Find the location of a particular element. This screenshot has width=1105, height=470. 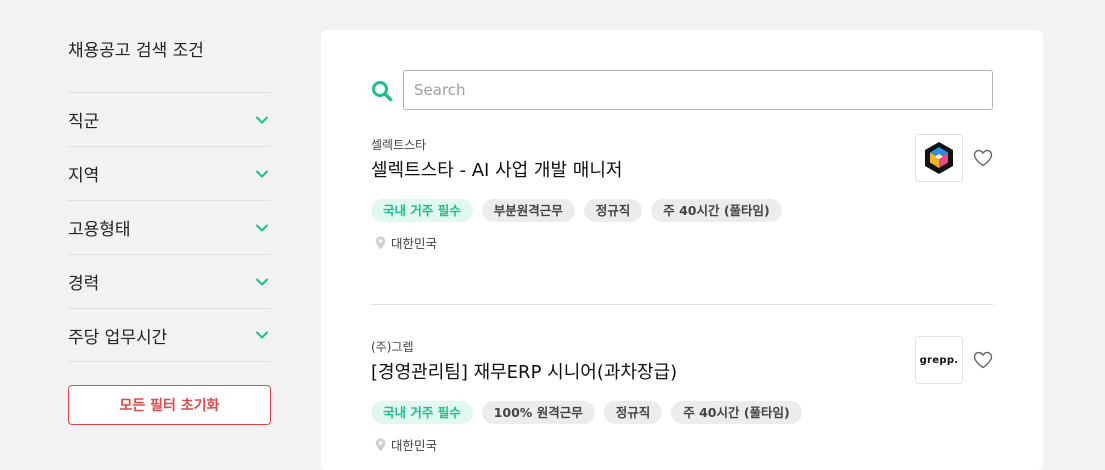

company-name: 셀렉트스타 is located at coordinates (399, 145).